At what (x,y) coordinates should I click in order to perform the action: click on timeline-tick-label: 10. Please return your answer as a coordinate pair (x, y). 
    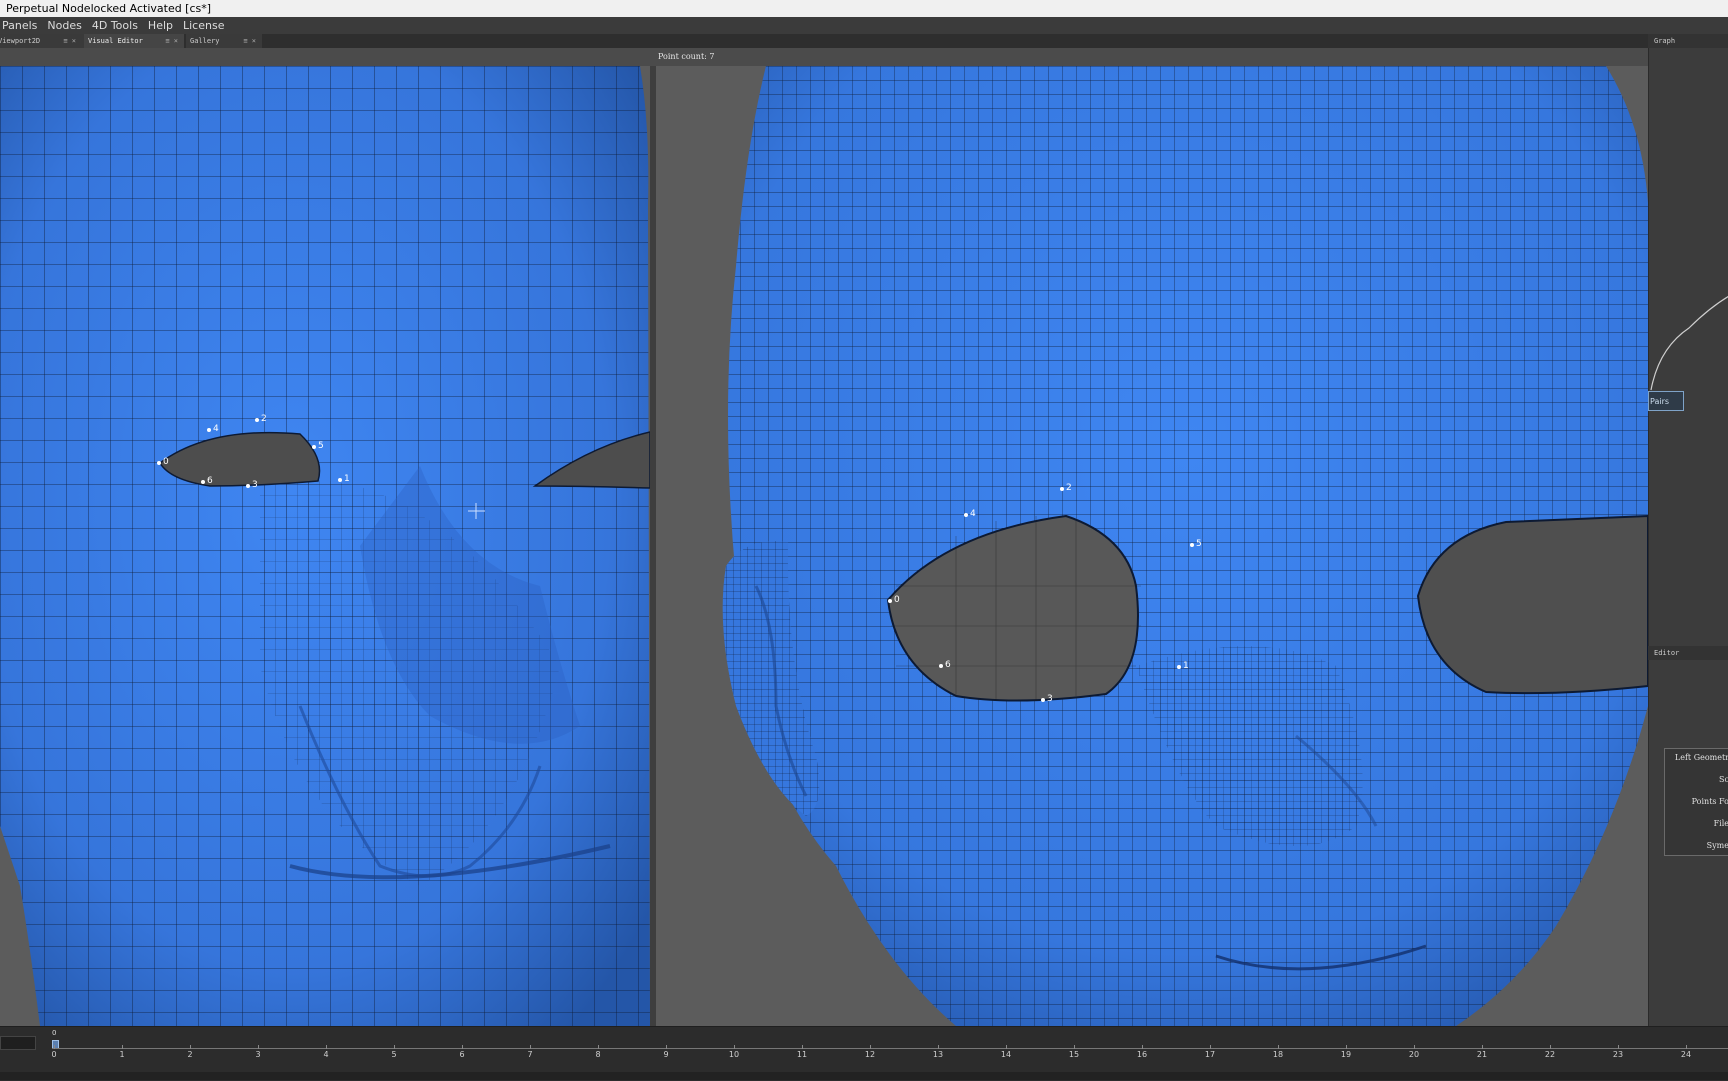
    Looking at the image, I should click on (734, 1054).